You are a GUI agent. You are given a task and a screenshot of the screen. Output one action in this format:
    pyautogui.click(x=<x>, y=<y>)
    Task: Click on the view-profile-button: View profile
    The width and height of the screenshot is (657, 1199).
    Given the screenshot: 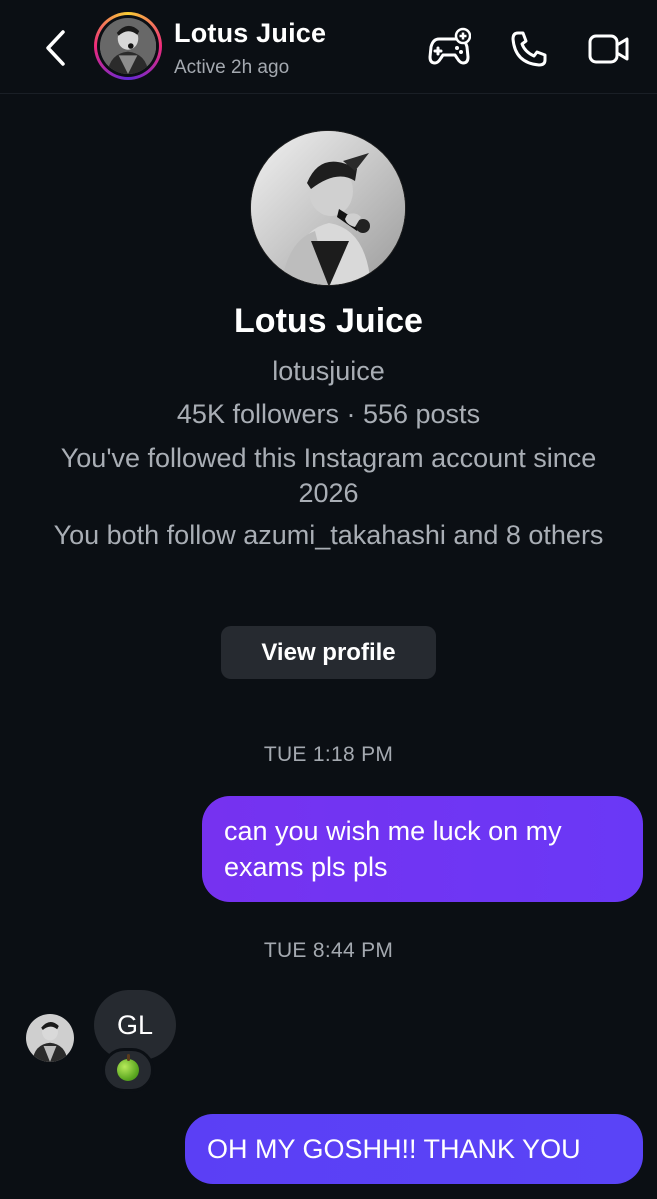 What is the action you would take?
    pyautogui.click(x=328, y=652)
    